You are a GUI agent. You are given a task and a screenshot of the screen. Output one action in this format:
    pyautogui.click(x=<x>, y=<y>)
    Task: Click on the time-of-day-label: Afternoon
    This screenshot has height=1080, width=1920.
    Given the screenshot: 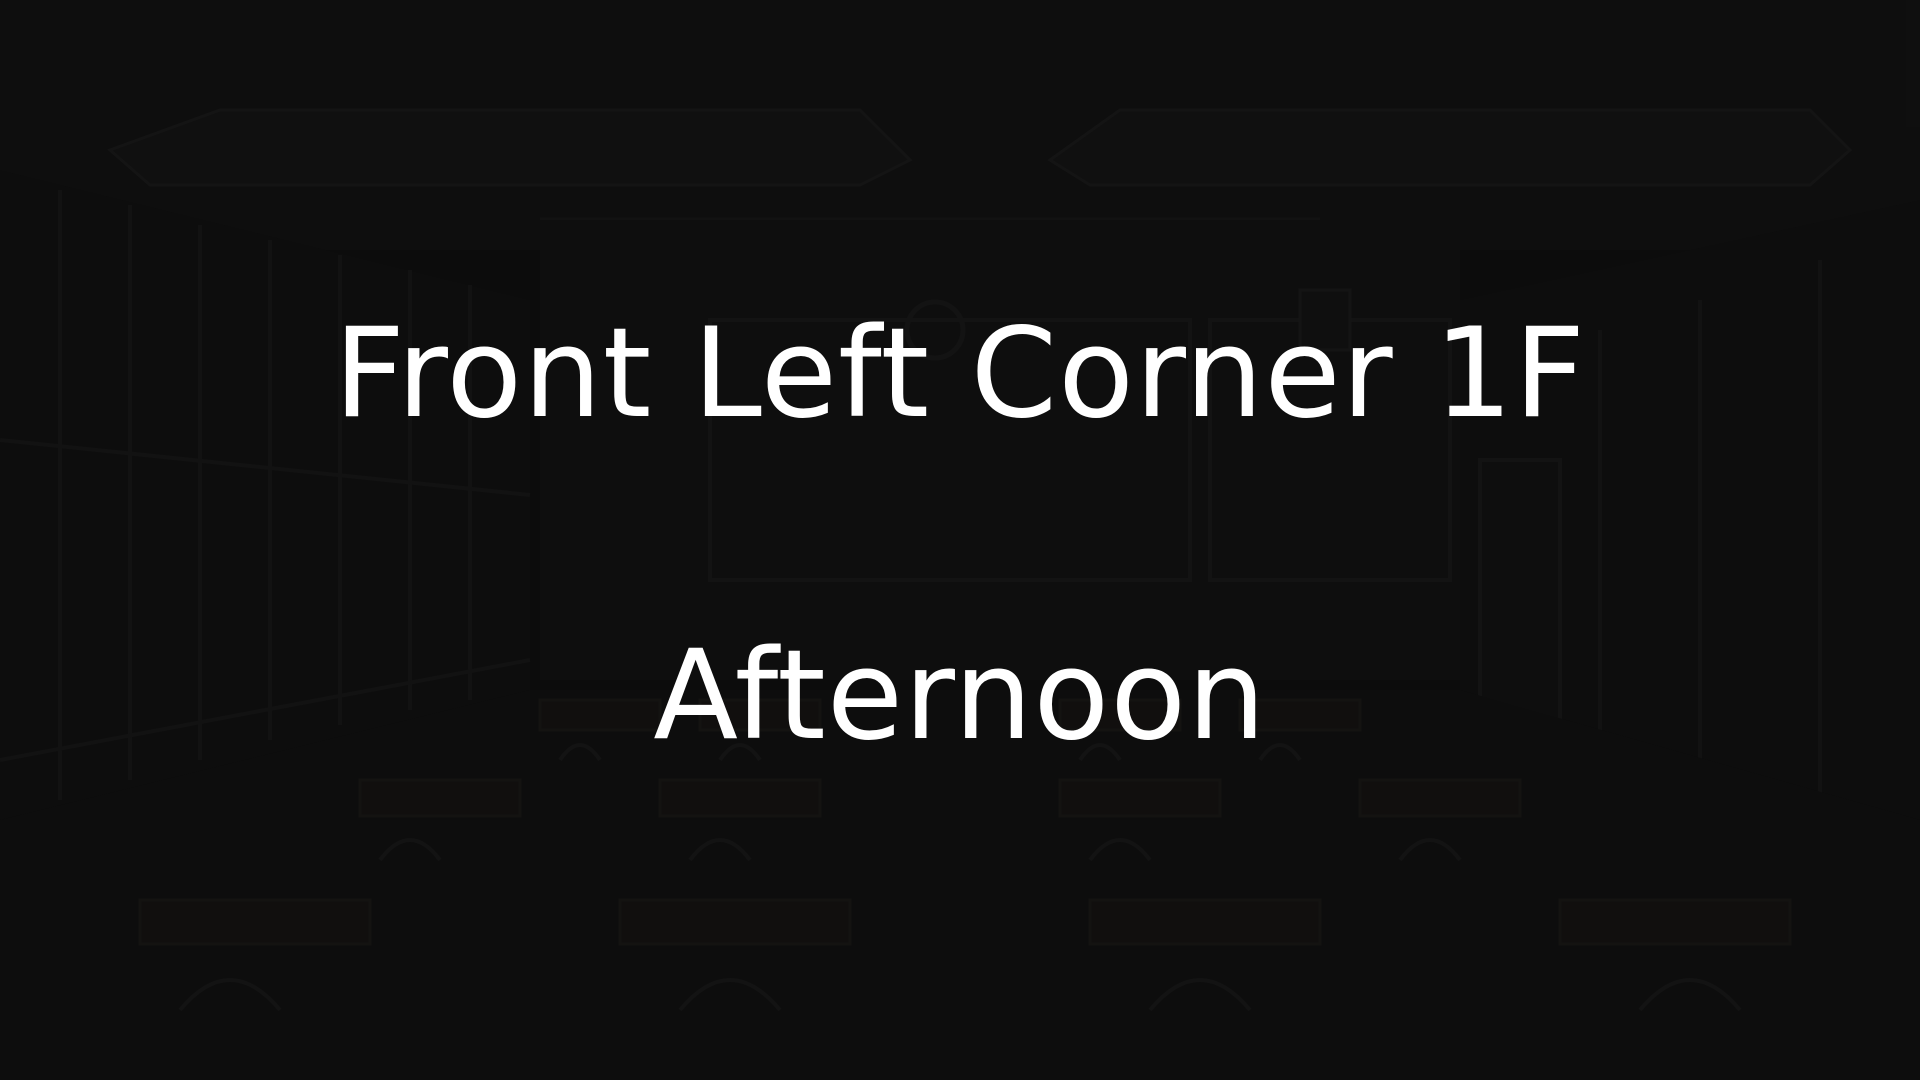 What is the action you would take?
    pyautogui.click(x=960, y=696)
    